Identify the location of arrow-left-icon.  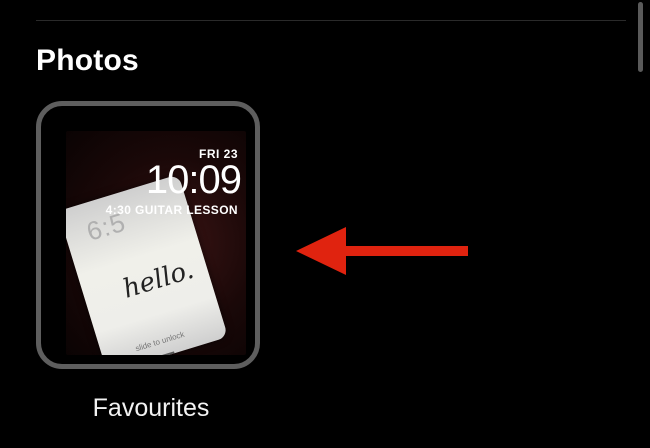
(382, 251).